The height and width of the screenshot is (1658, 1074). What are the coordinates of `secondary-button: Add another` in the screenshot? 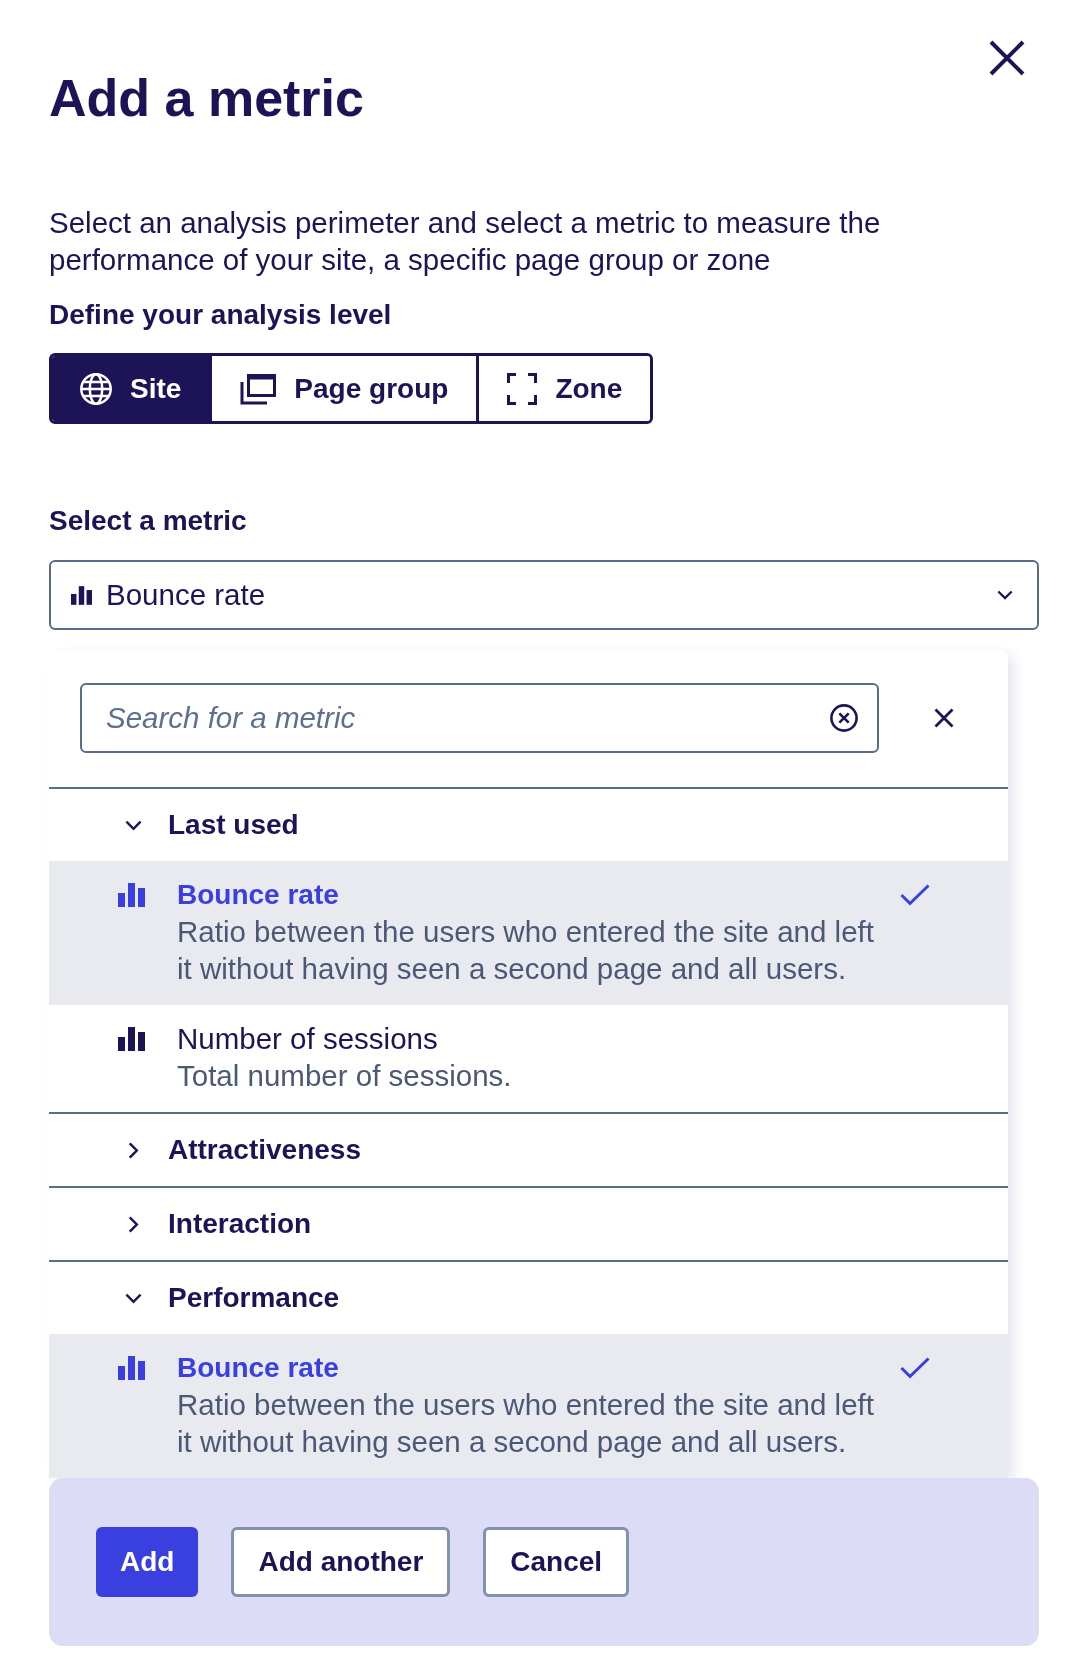 It's located at (341, 1562).